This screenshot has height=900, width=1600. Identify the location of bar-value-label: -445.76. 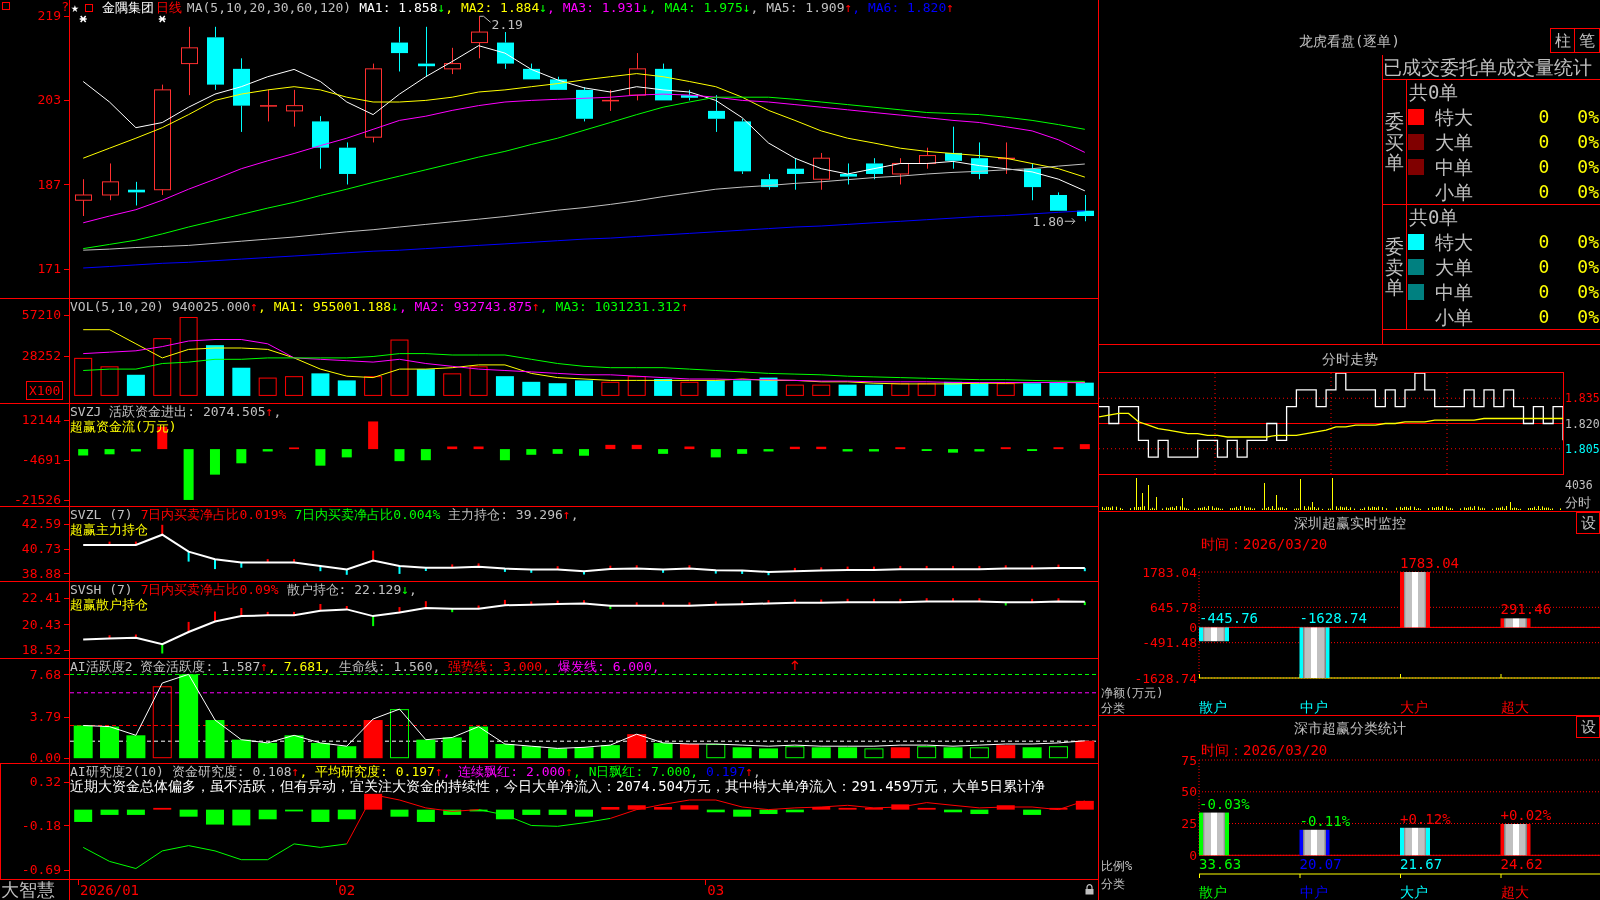
(1228, 618).